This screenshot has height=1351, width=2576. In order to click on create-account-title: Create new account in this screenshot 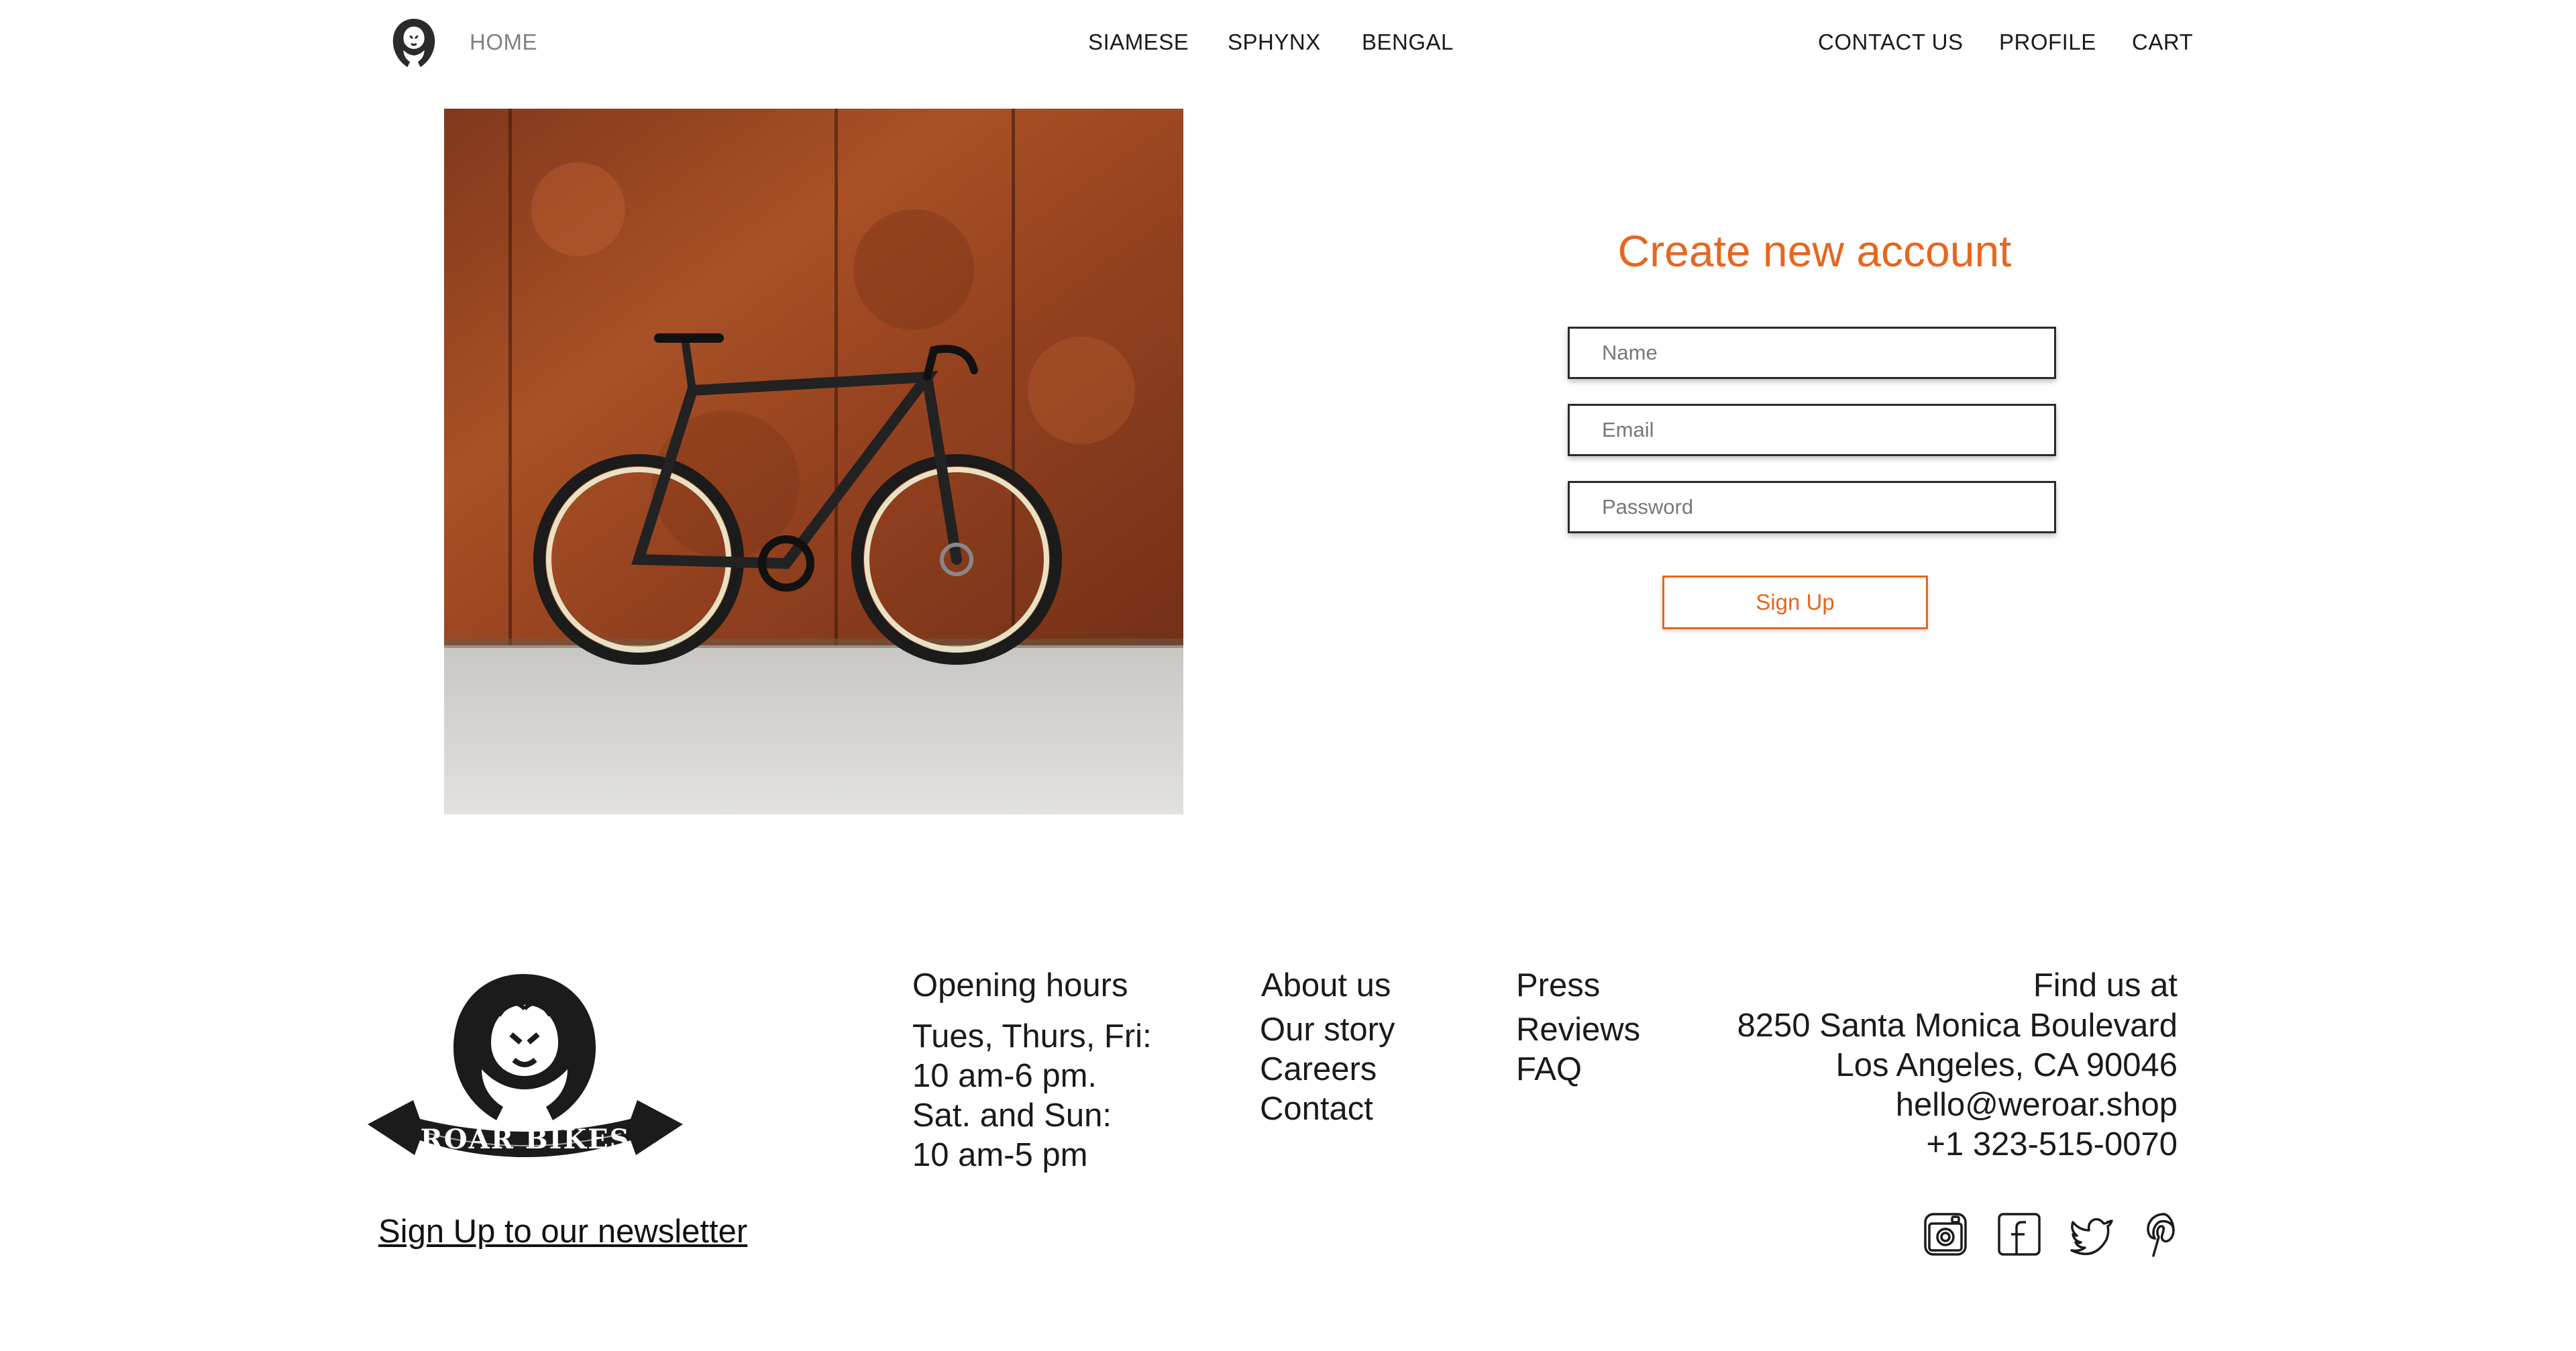, I will do `click(1814, 251)`.